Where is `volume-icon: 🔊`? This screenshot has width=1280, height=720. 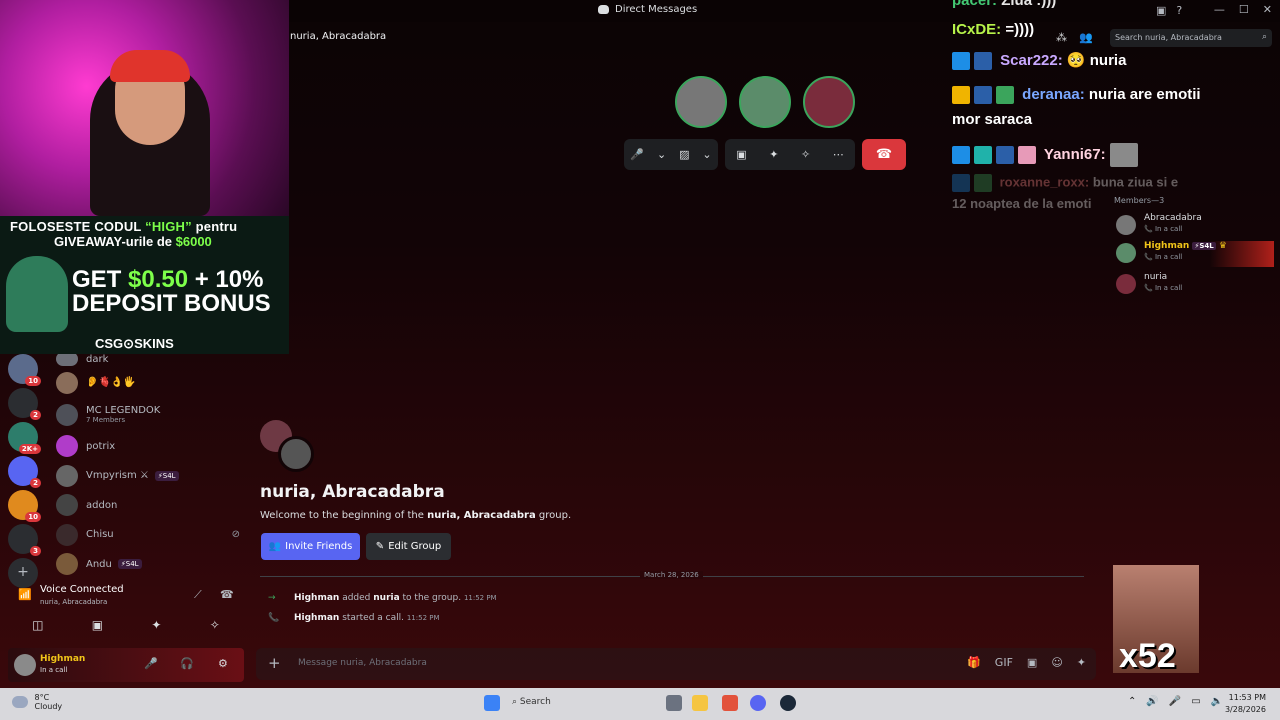 volume-icon: 🔊 is located at coordinates (1152, 701).